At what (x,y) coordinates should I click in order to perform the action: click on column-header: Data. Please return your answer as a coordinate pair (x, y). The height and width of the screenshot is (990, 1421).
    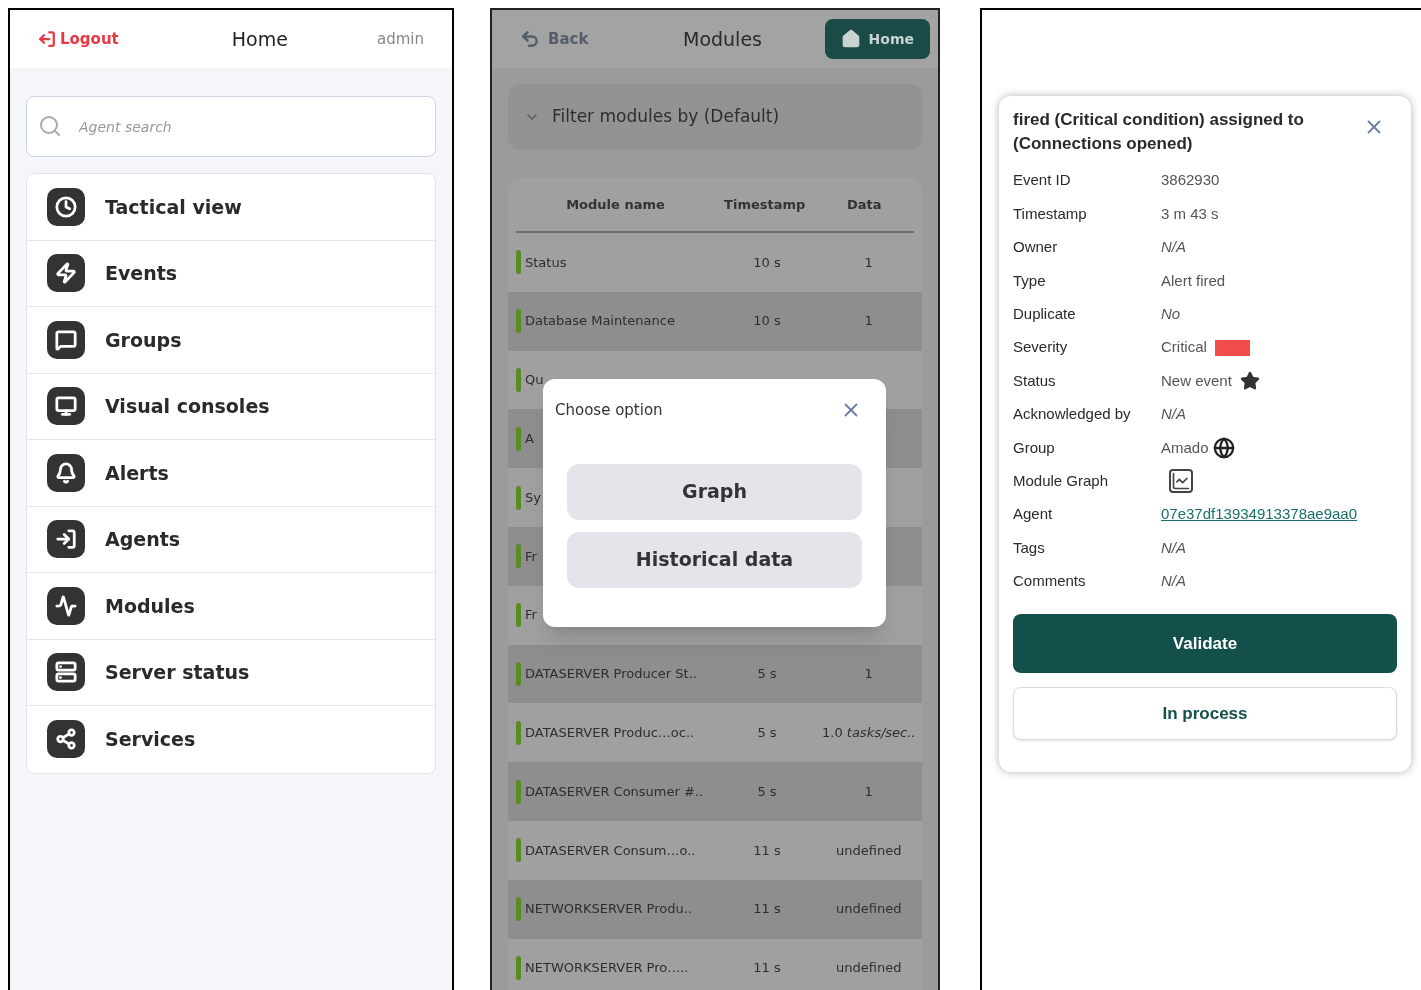
    Looking at the image, I should click on (864, 204).